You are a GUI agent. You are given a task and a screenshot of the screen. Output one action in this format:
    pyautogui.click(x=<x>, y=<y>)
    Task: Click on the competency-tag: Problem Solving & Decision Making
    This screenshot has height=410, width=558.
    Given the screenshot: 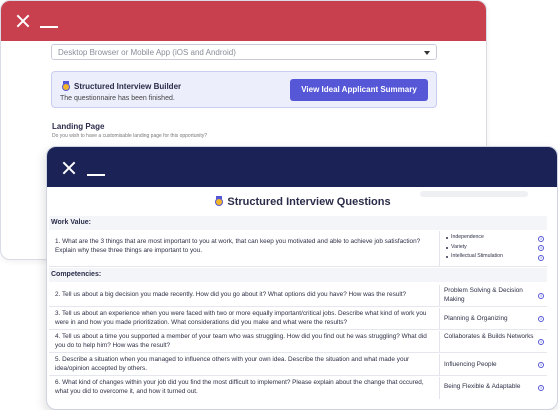 What is the action you would take?
    pyautogui.click(x=483, y=295)
    